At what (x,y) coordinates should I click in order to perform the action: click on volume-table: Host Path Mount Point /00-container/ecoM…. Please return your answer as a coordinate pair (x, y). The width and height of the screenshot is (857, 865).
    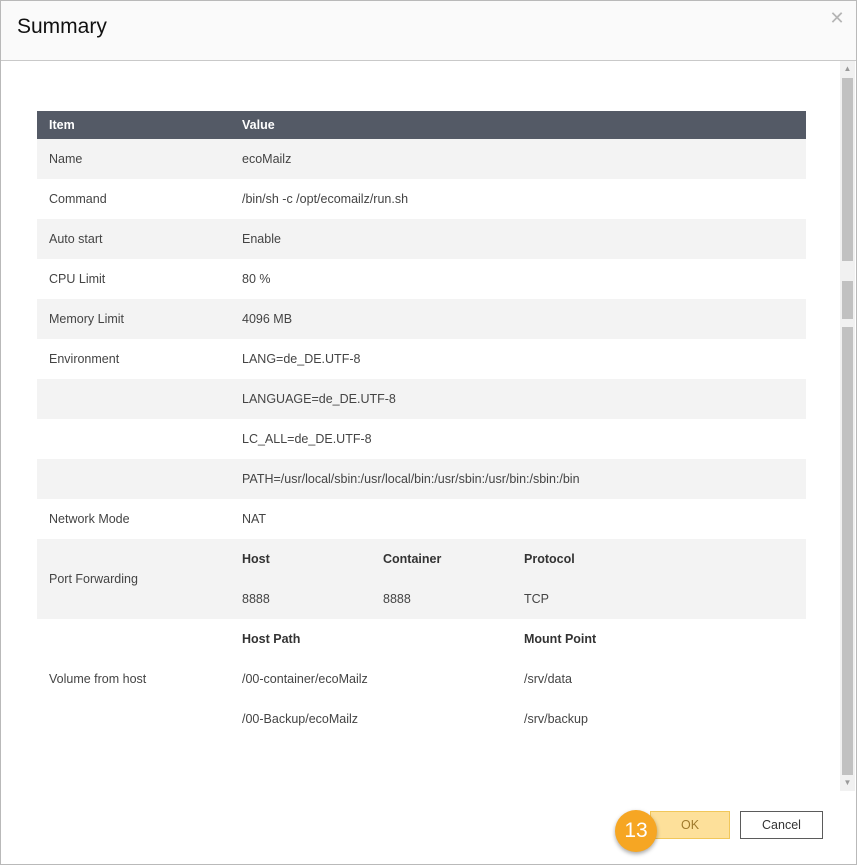
    Looking at the image, I should click on (524, 679).